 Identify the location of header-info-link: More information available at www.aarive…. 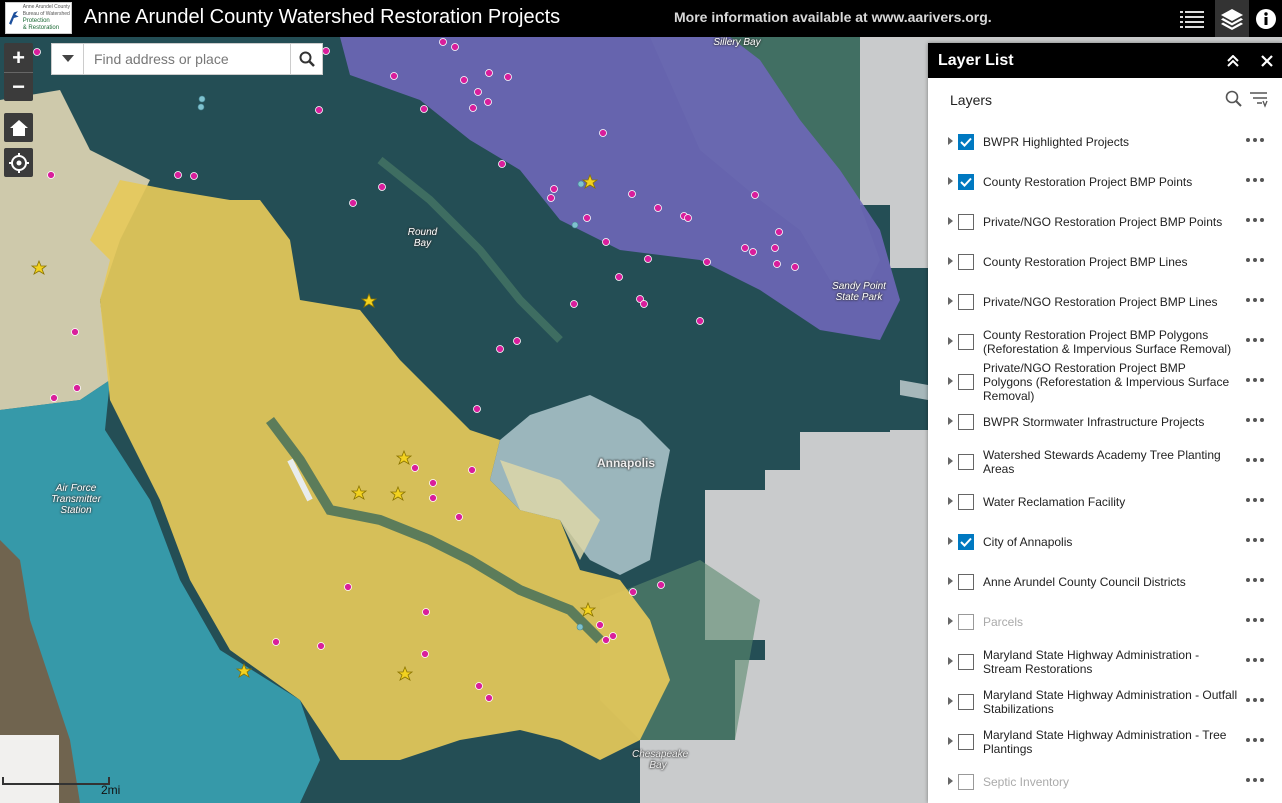
(833, 17).